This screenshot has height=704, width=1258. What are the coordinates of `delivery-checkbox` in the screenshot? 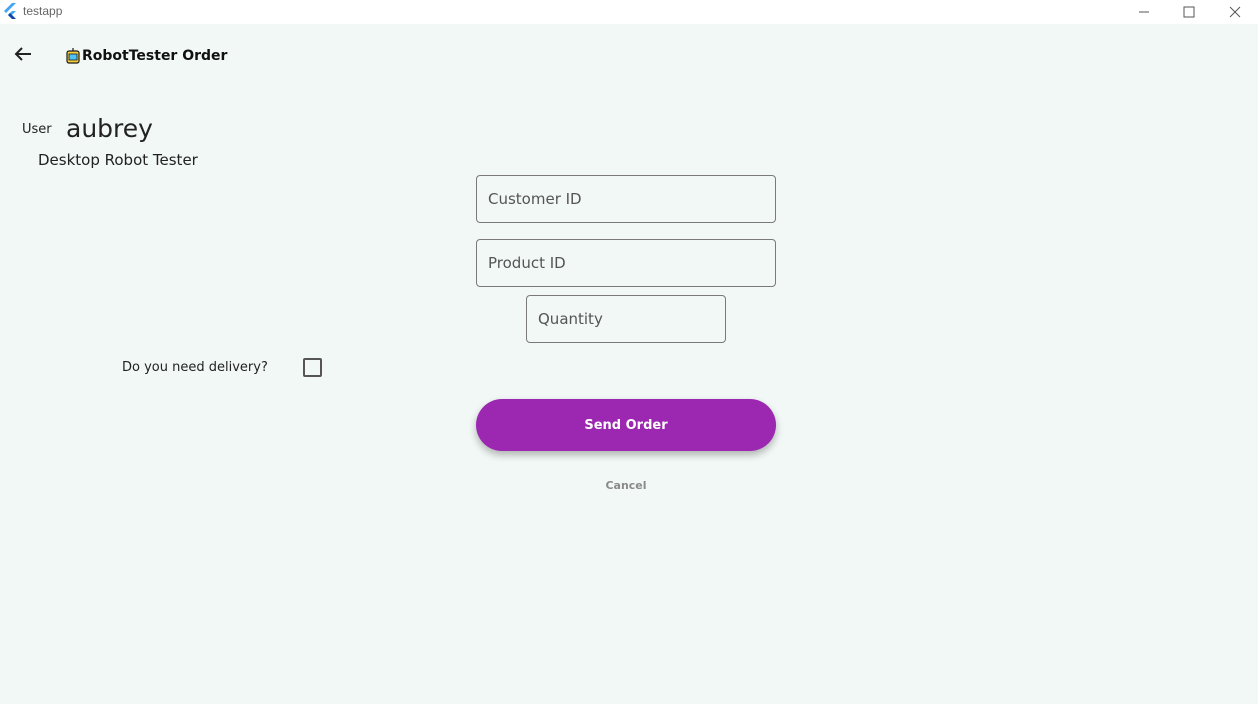 It's located at (312, 367).